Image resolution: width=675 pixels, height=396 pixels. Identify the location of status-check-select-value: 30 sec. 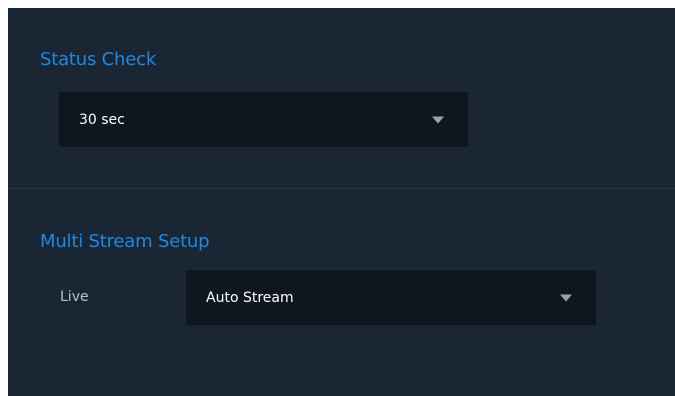
(102, 119).